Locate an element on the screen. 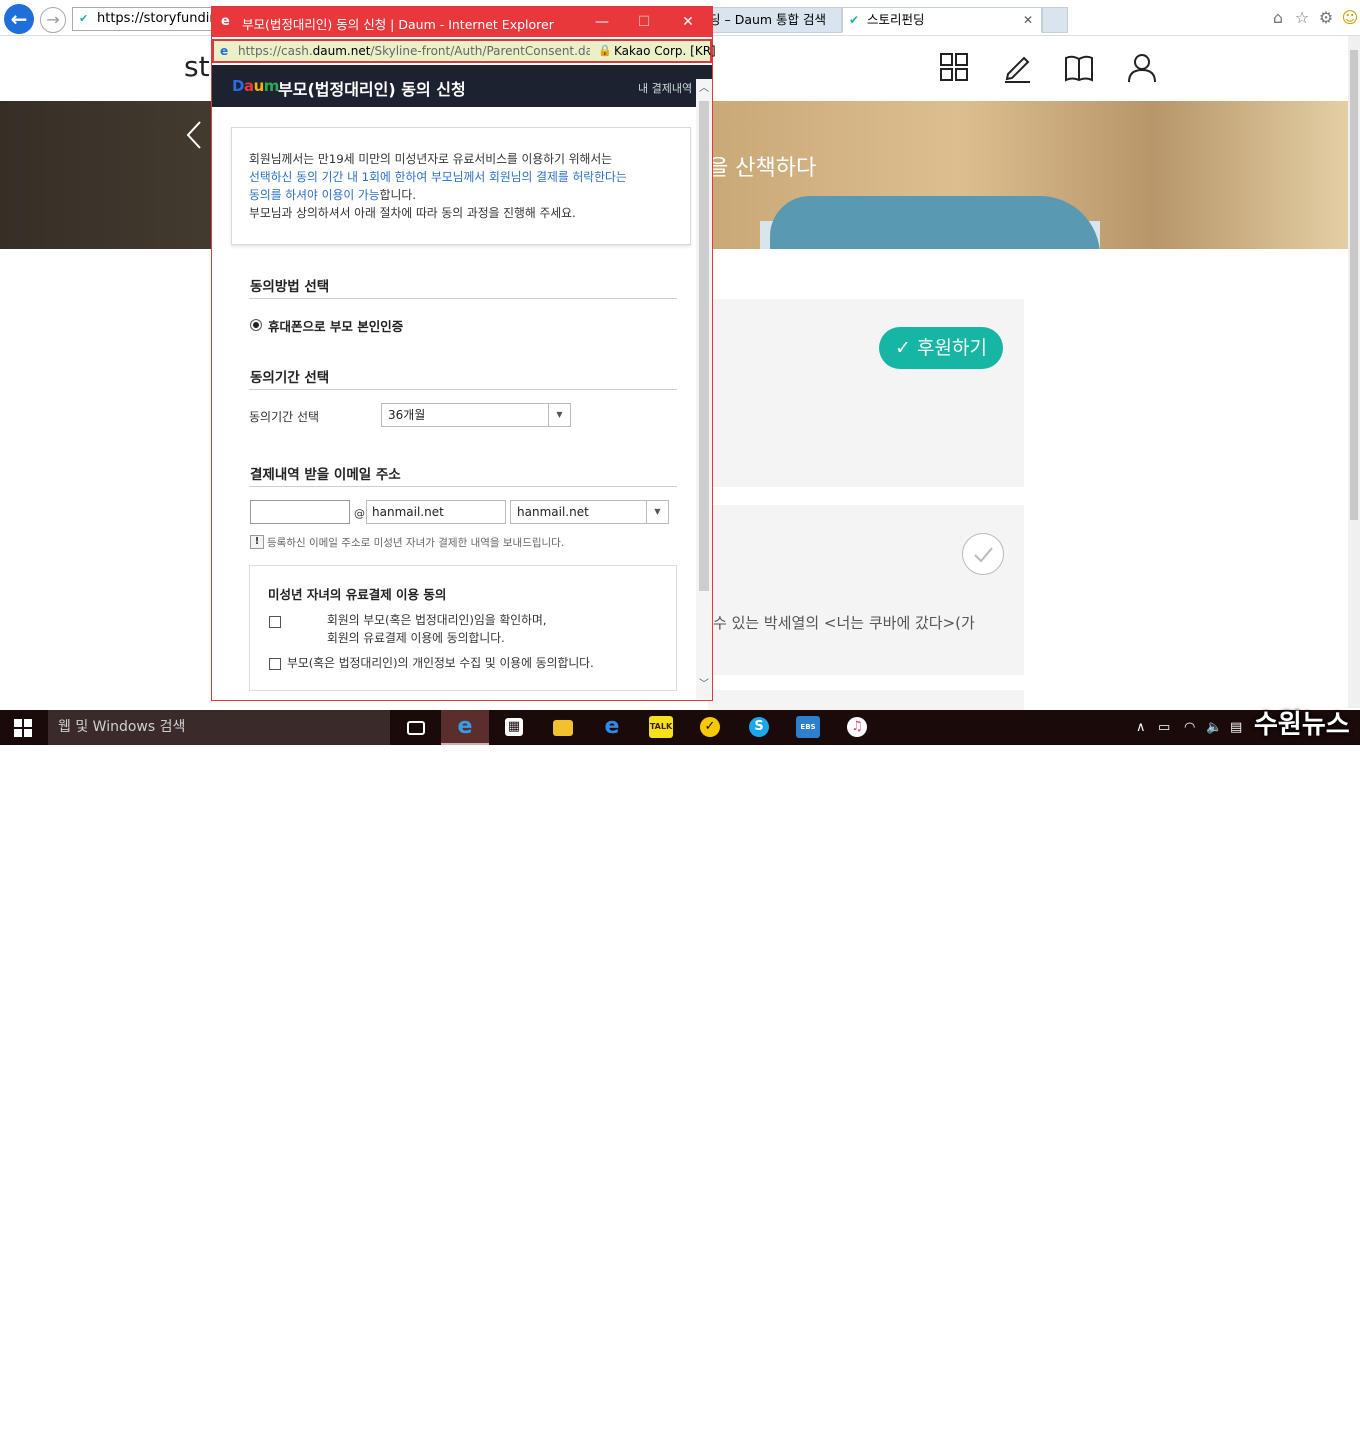 The image size is (1360, 1448). task-view-icon is located at coordinates (416, 727).